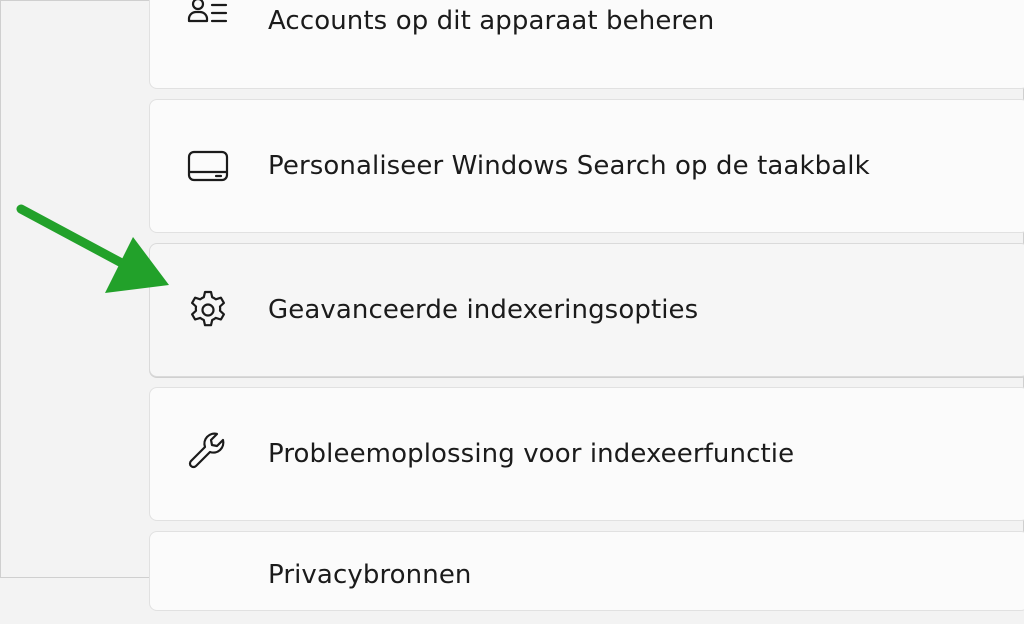 Image resolution: width=1024 pixels, height=624 pixels. Describe the element at coordinates (483, 310) in the screenshot. I see `setting-label: Geavanceerde indexeringsopties` at that location.